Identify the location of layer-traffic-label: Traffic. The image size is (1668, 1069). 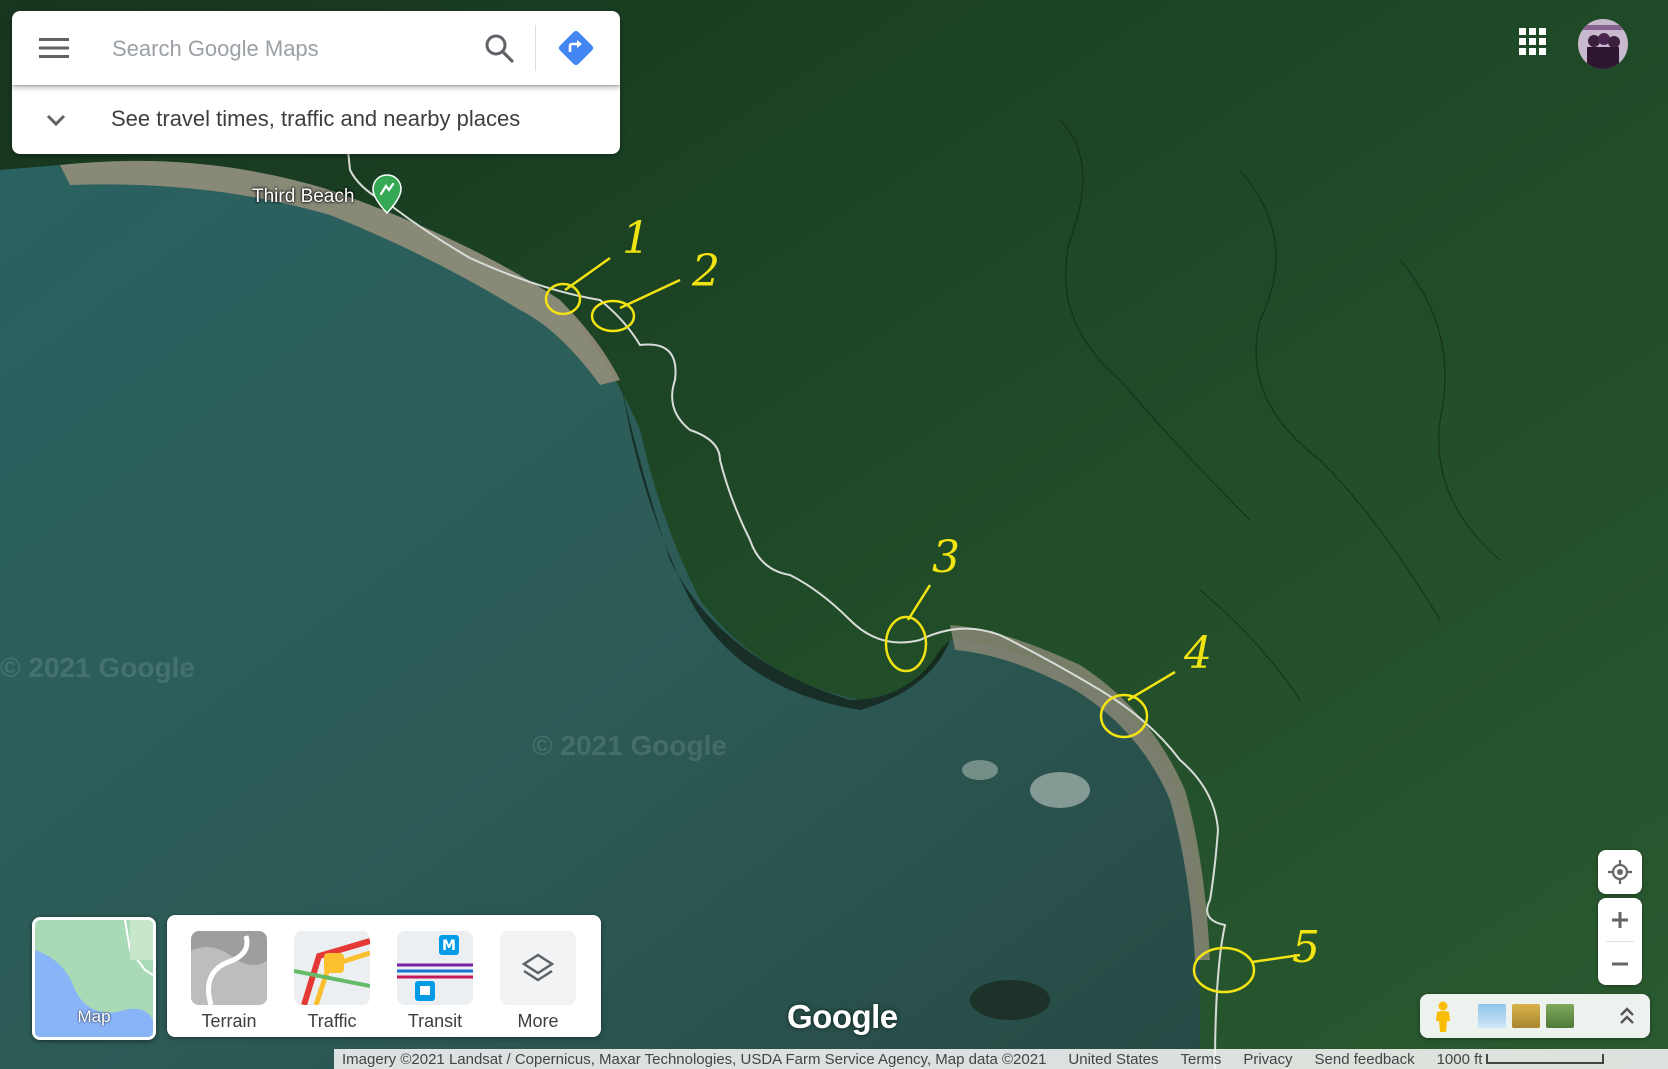
(332, 1021).